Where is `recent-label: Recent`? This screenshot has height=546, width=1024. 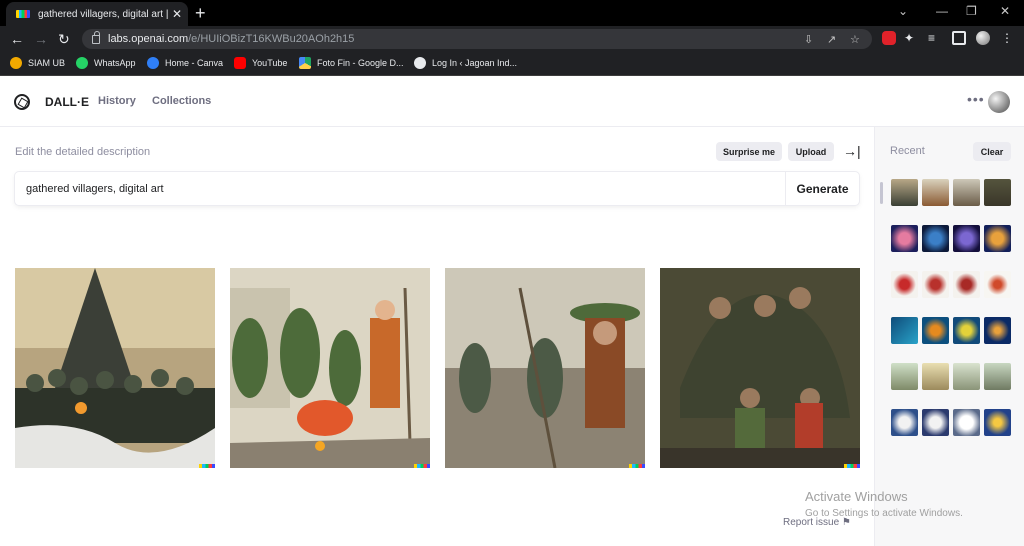
recent-label: Recent is located at coordinates (907, 151).